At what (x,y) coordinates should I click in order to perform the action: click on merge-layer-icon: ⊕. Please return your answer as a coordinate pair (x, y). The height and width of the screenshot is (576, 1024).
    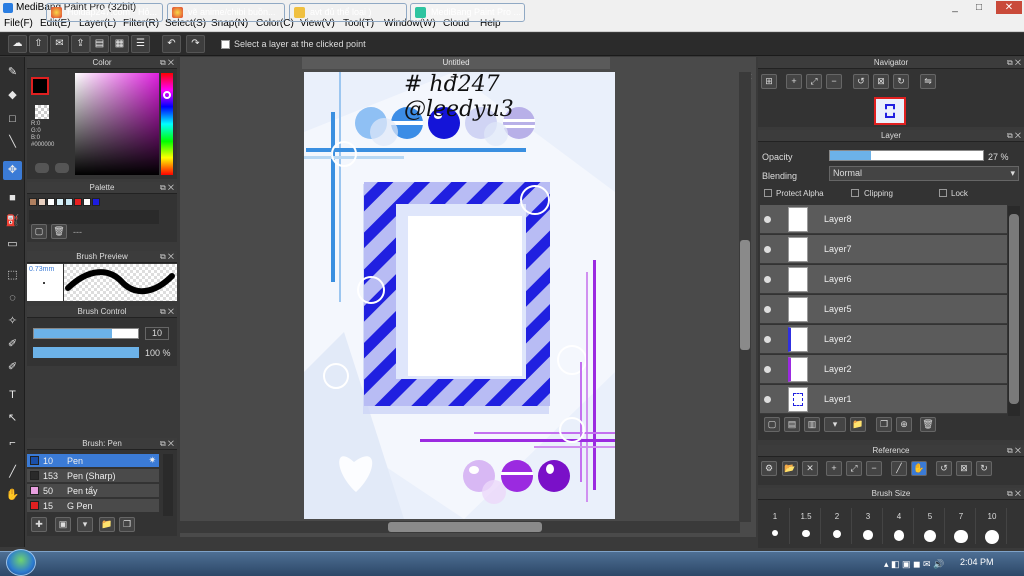
    Looking at the image, I should click on (904, 424).